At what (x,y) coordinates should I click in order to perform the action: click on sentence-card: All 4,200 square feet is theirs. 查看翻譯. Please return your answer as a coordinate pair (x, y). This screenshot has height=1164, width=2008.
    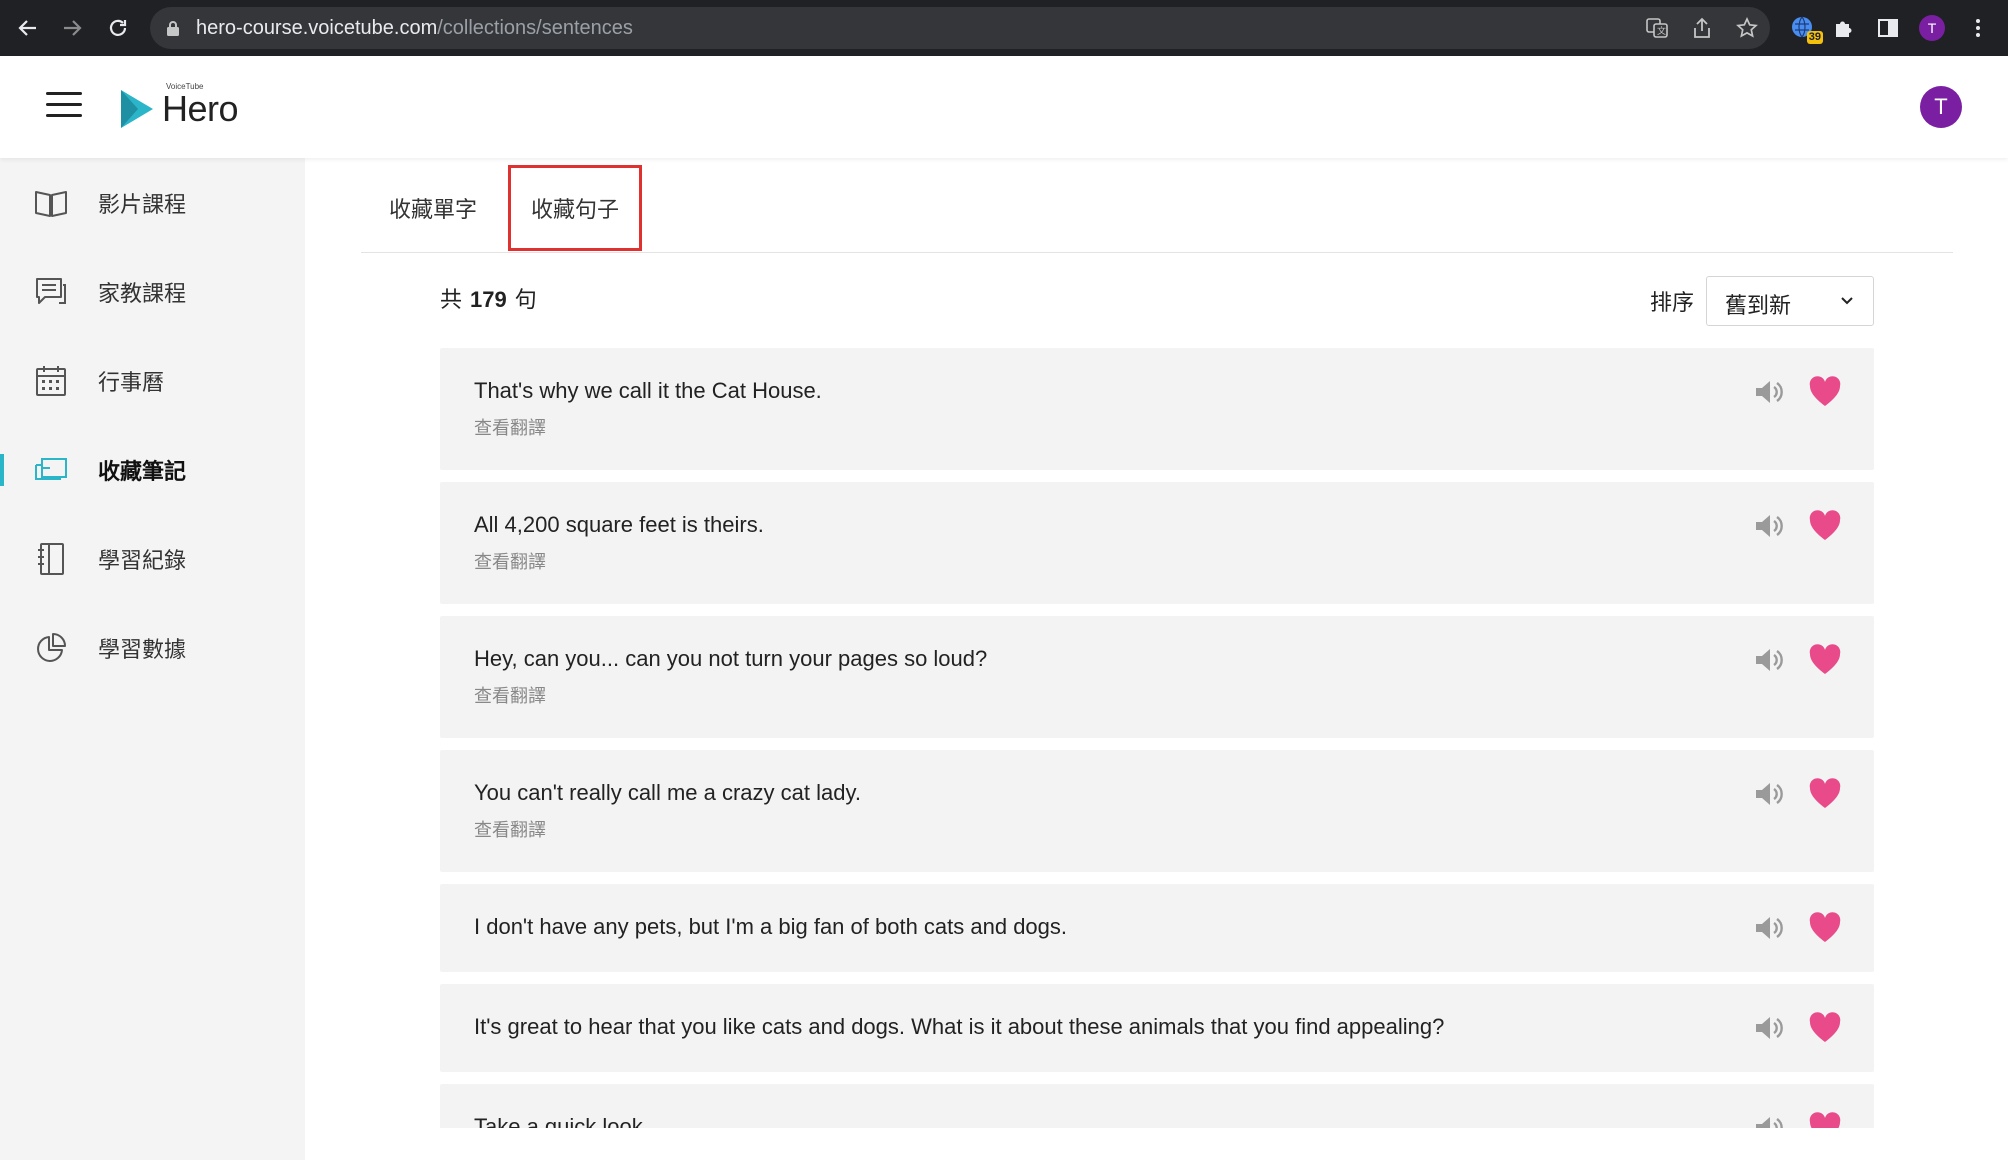
    Looking at the image, I should click on (1157, 543).